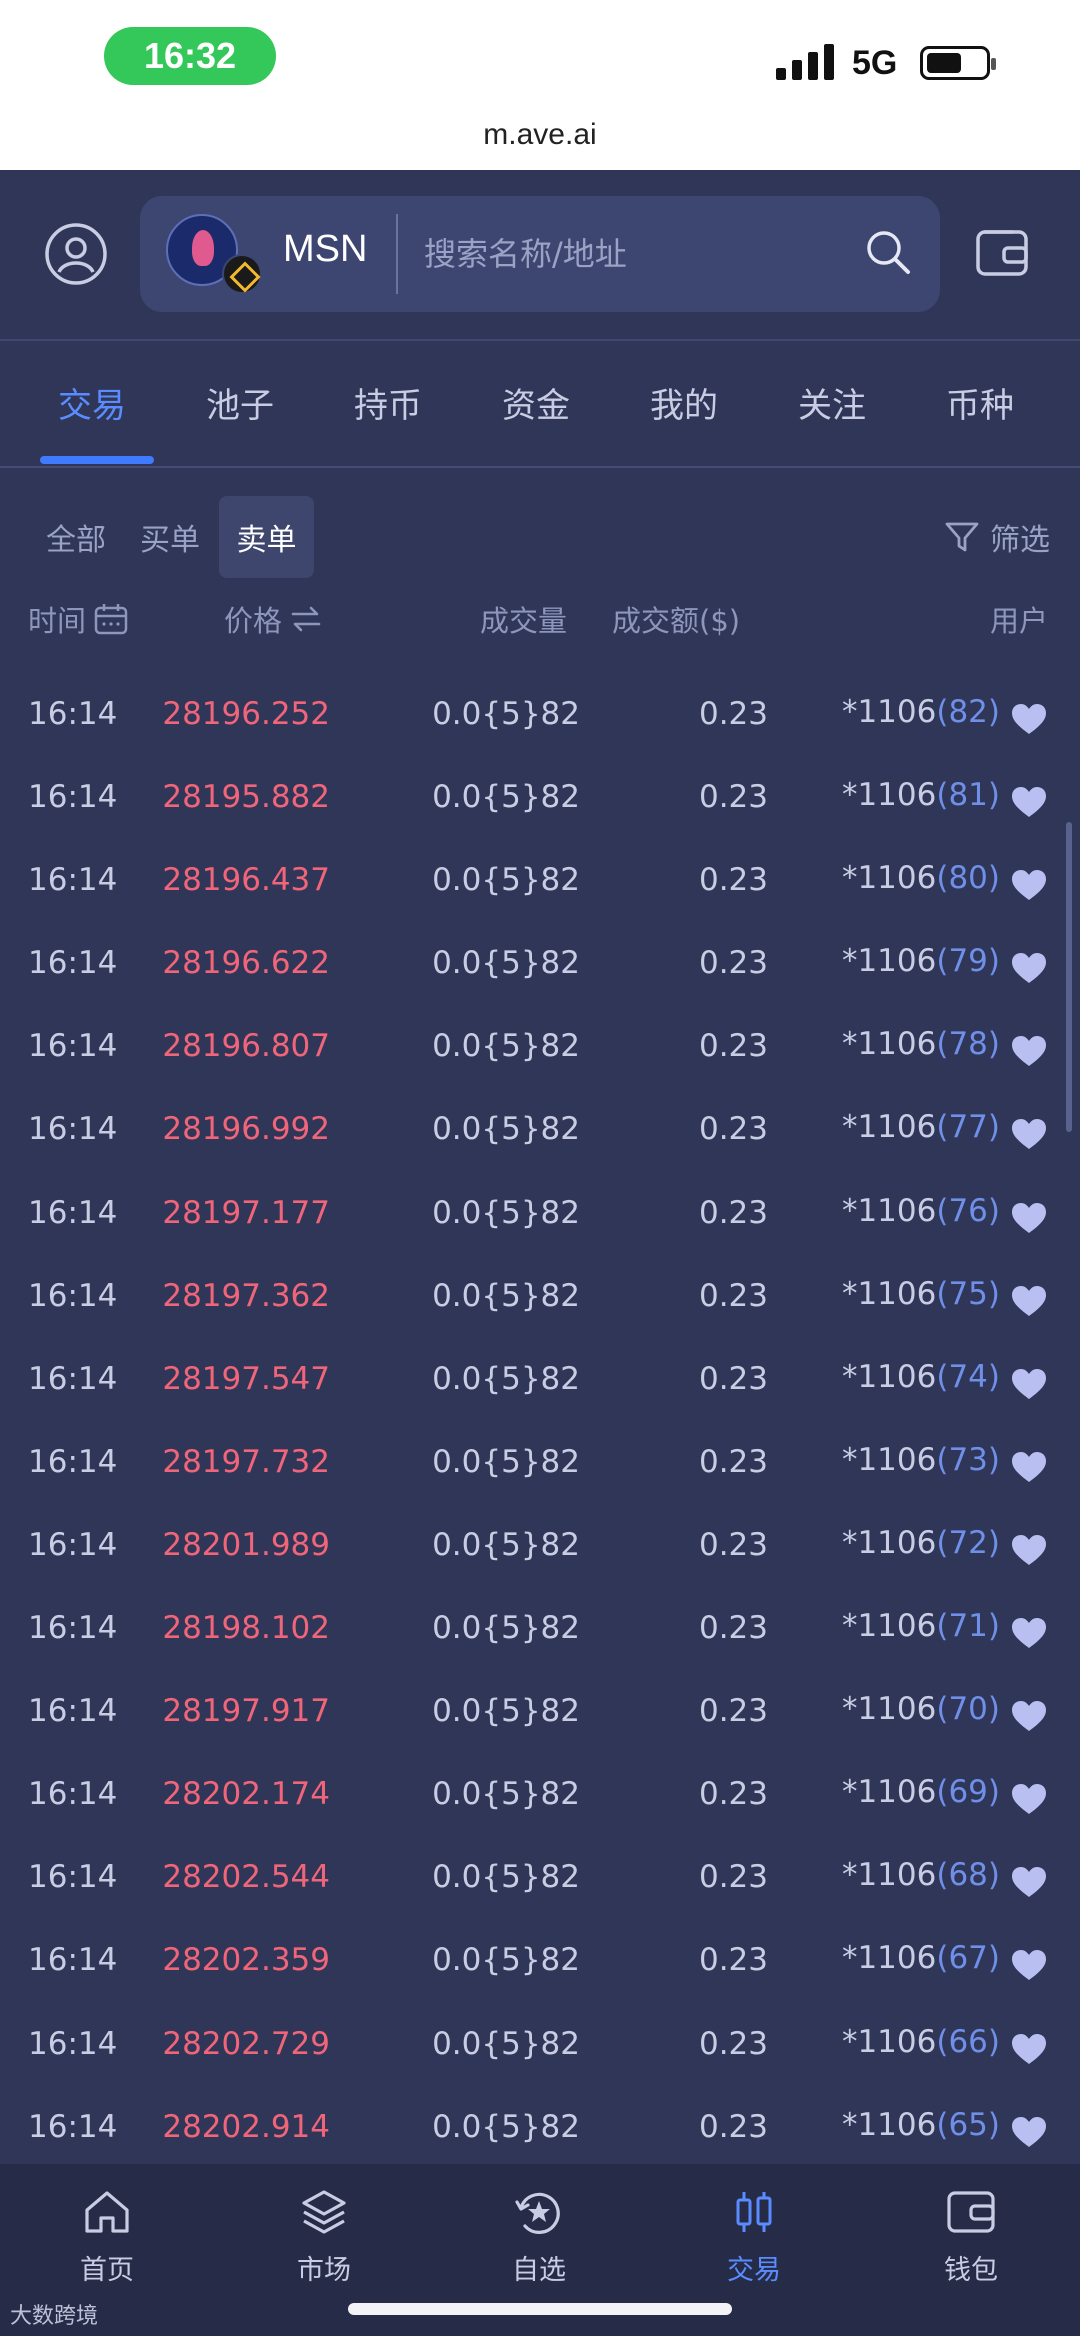  What do you see at coordinates (540, 1714) in the screenshot?
I see `table-row: 16:14 28197.917 0.0{5}82 0.23 *1106(70)` at bounding box center [540, 1714].